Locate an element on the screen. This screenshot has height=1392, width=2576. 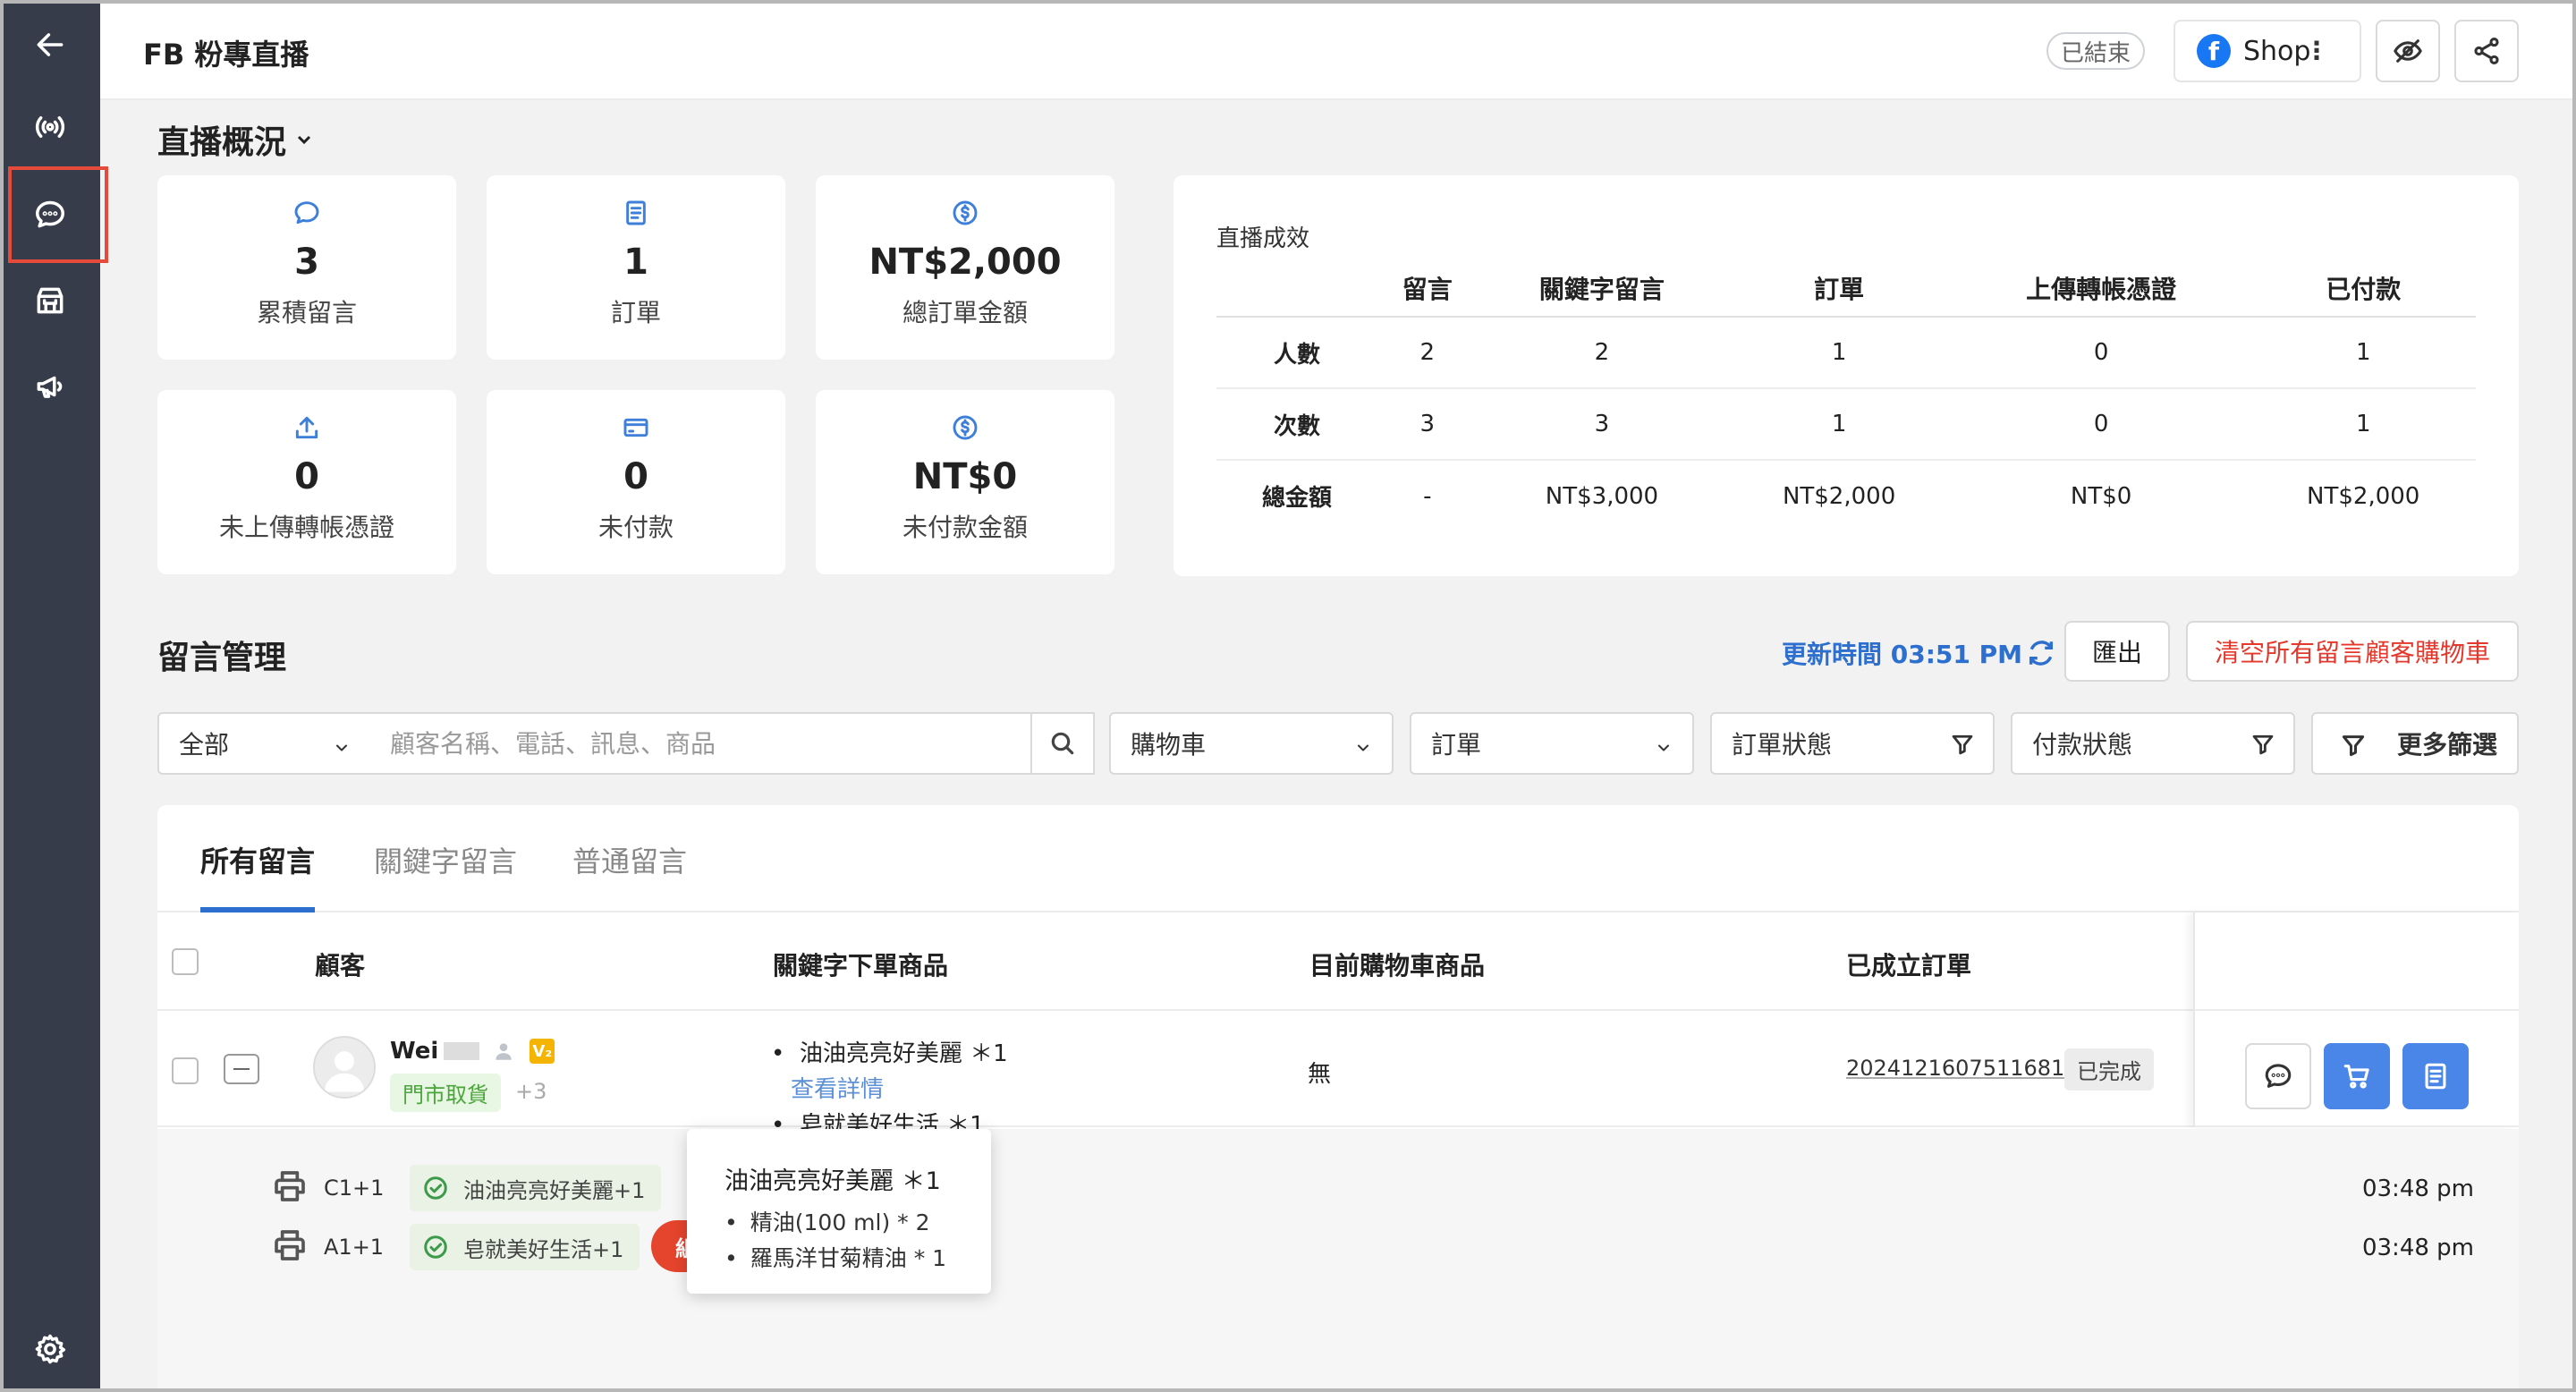
comment-keyword-tag: 皂就美好生活+1 is located at coordinates (525, 1247).